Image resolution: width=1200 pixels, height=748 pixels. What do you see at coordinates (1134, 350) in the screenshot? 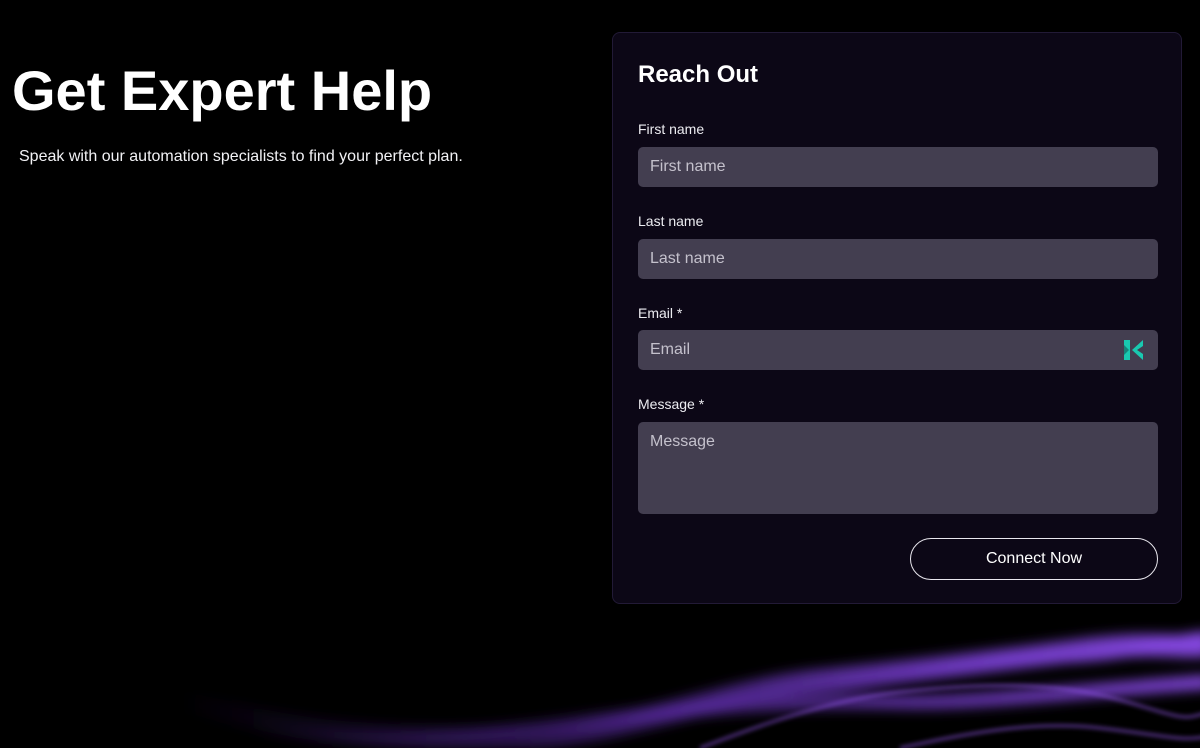
I see `autofill-extension-icon` at bounding box center [1134, 350].